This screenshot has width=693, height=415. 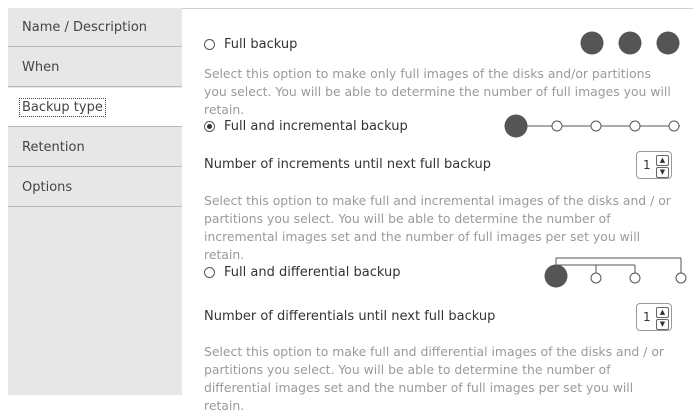 What do you see at coordinates (654, 165) in the screenshot?
I see `increments-stepper: 1 ▲ ▼` at bounding box center [654, 165].